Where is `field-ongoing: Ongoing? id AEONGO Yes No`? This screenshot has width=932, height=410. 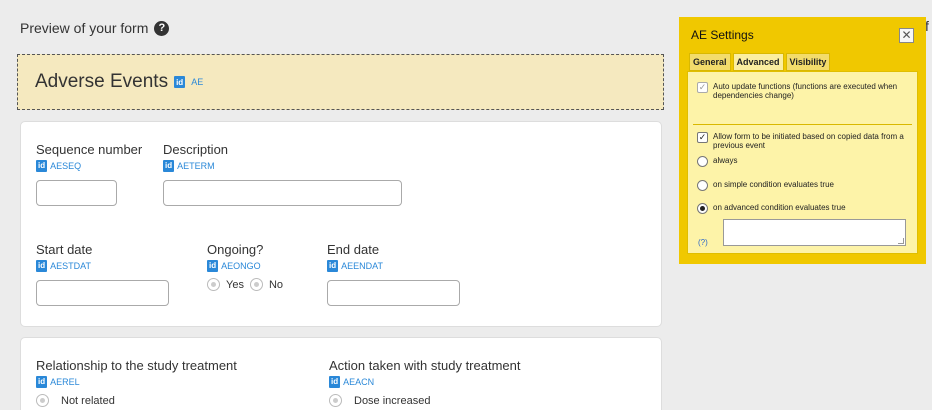 field-ongoing: Ongoing? id AEONGO Yes No is located at coordinates (245, 266).